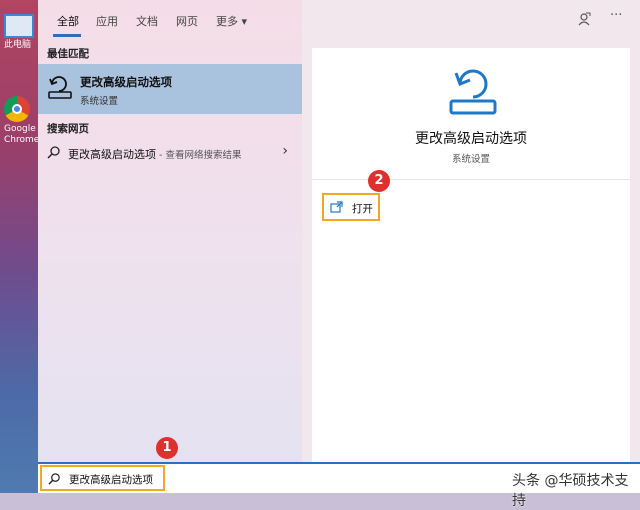  I want to click on web-search-hint: - 查看网络搜索结果, so click(199, 155).